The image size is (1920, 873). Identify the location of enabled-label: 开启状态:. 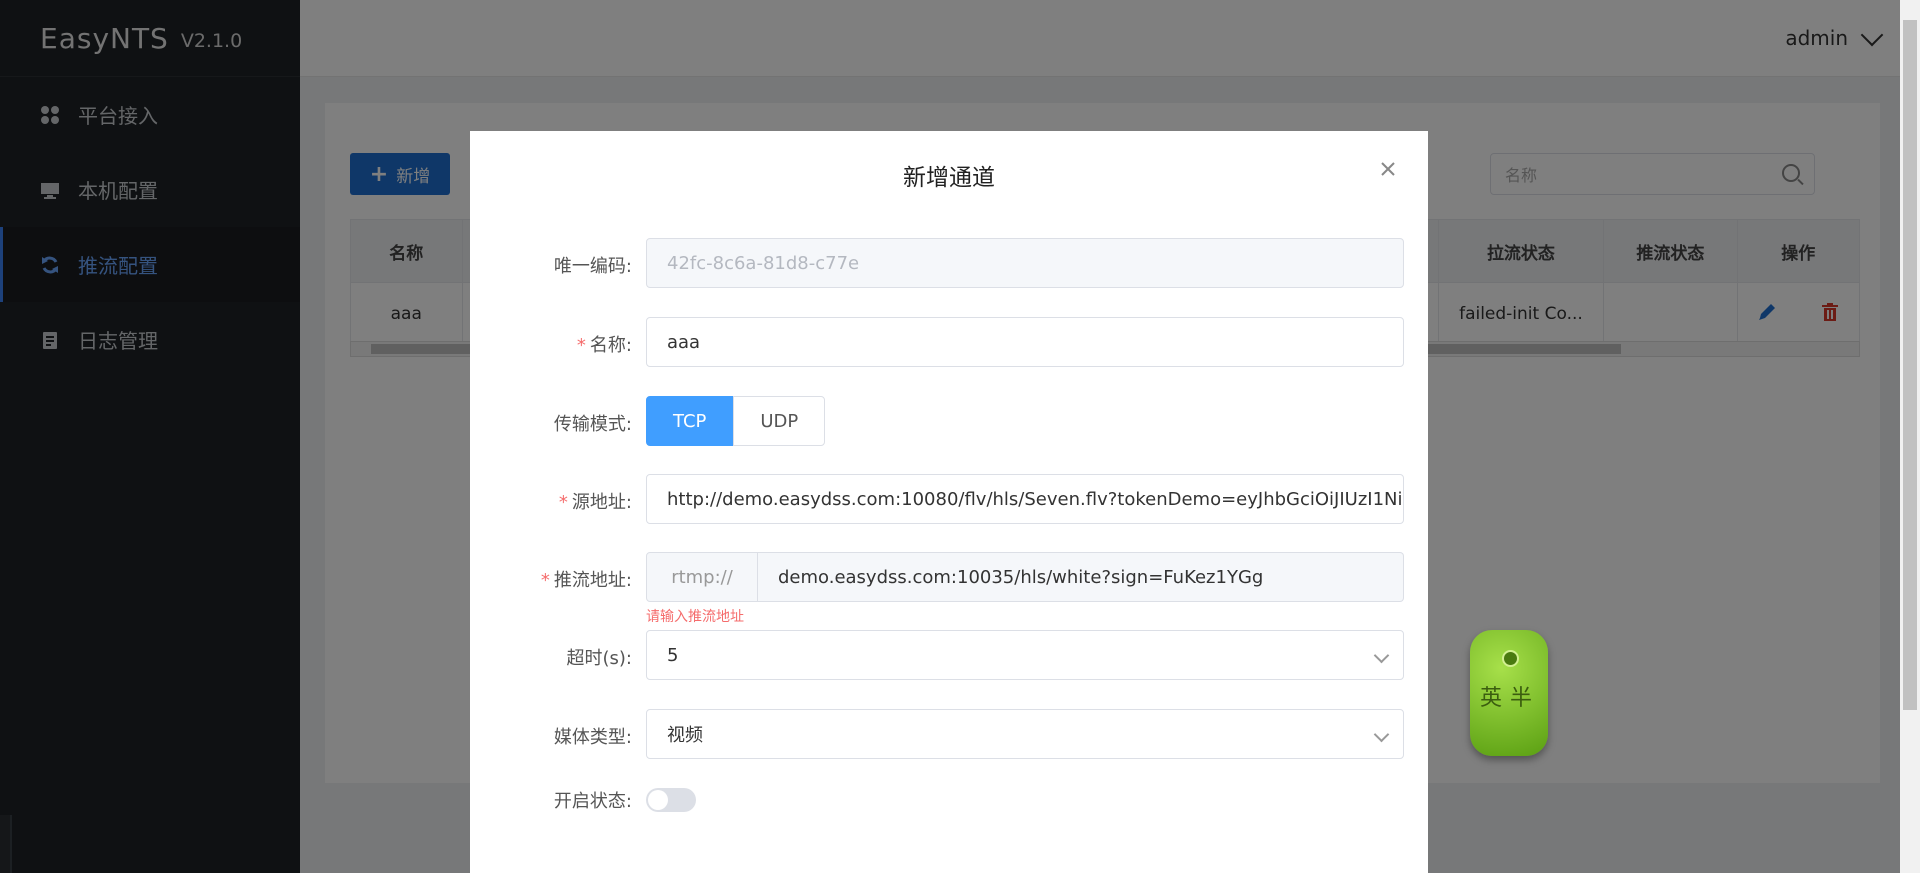
(592, 801).